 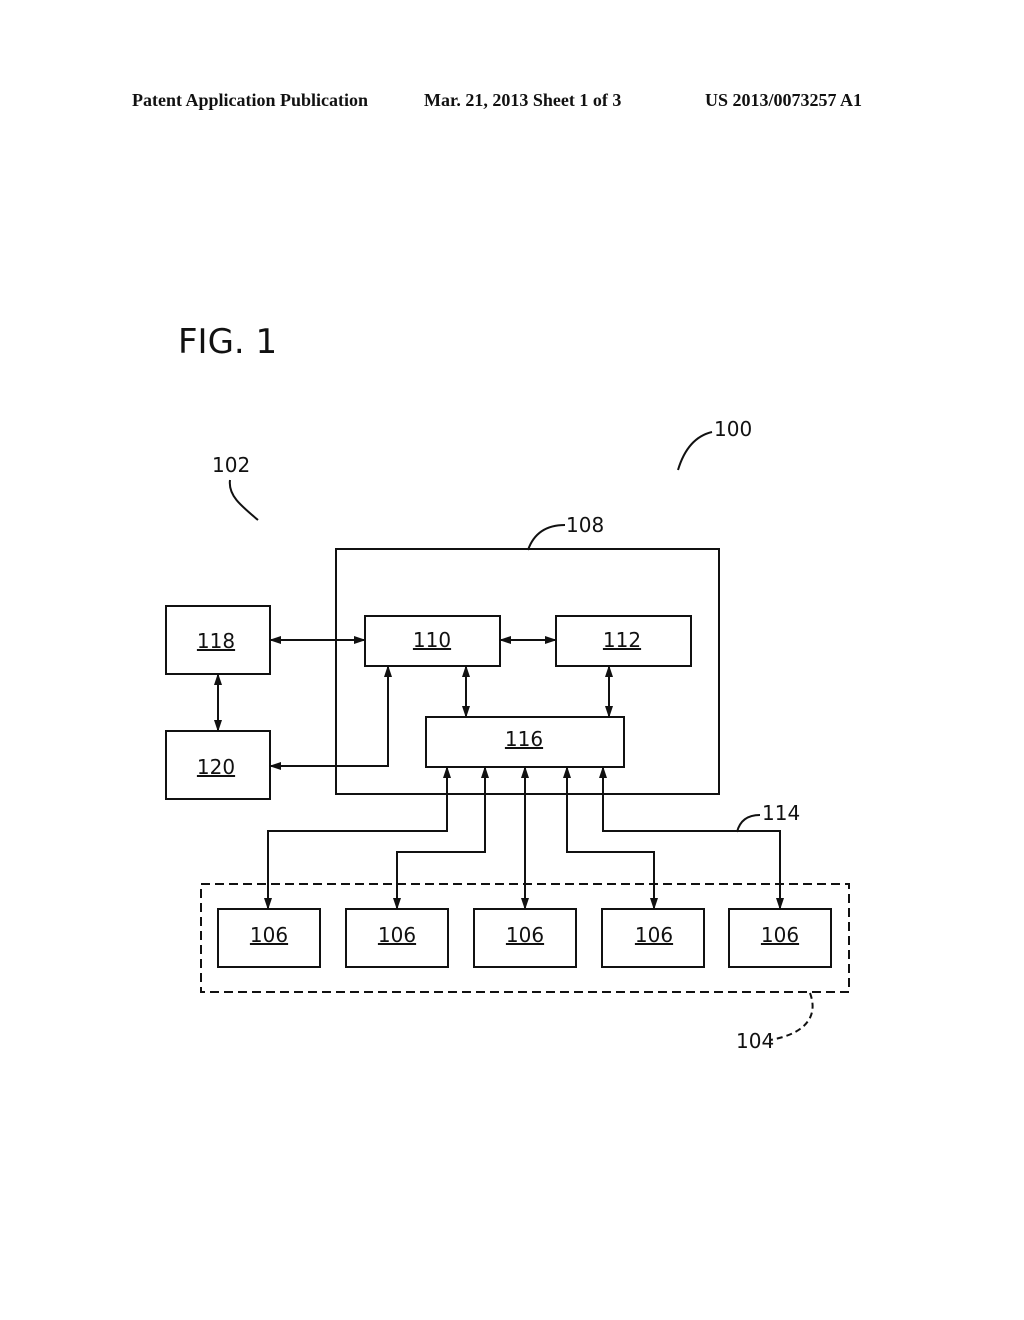 I want to click on ref-114: 114, so click(x=781, y=813).